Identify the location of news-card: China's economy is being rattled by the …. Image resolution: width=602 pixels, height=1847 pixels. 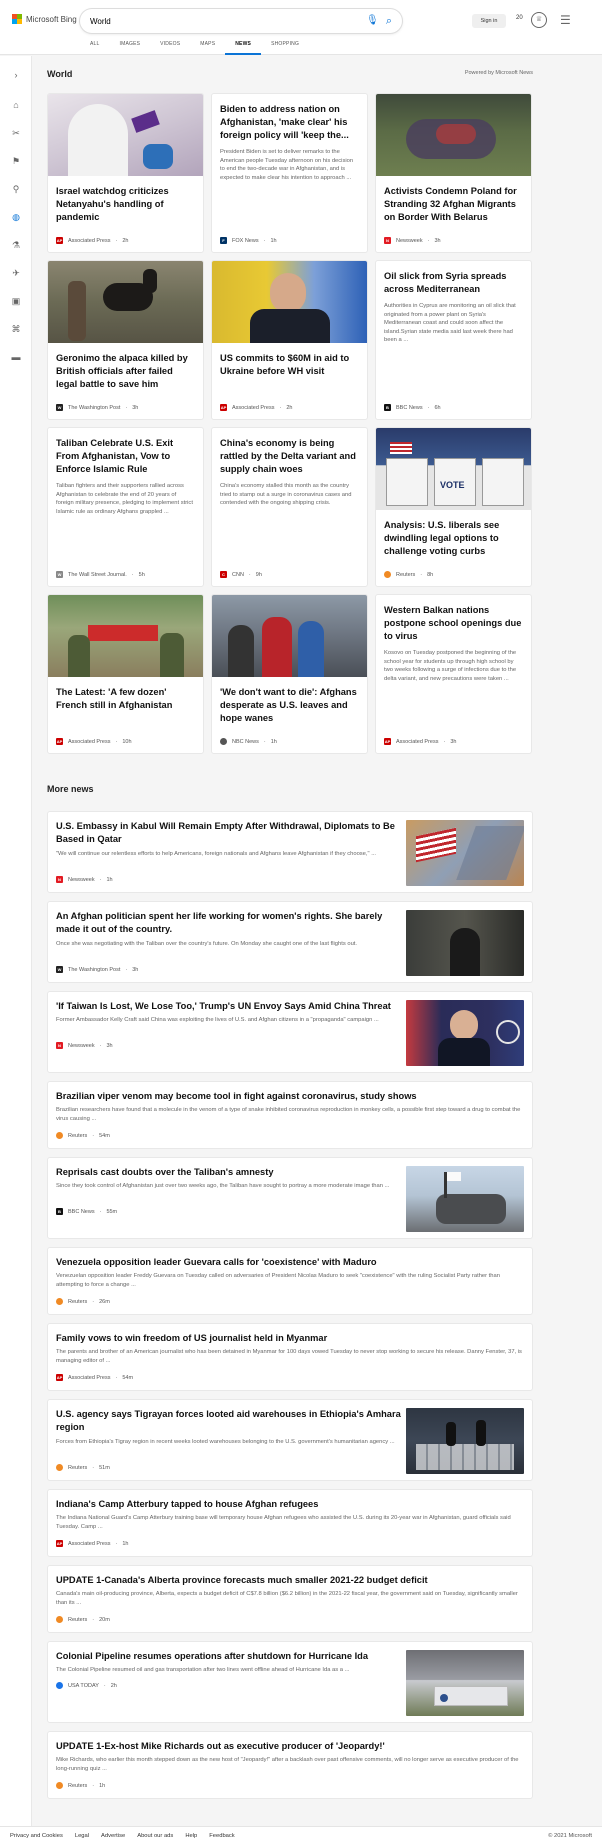
(289, 507).